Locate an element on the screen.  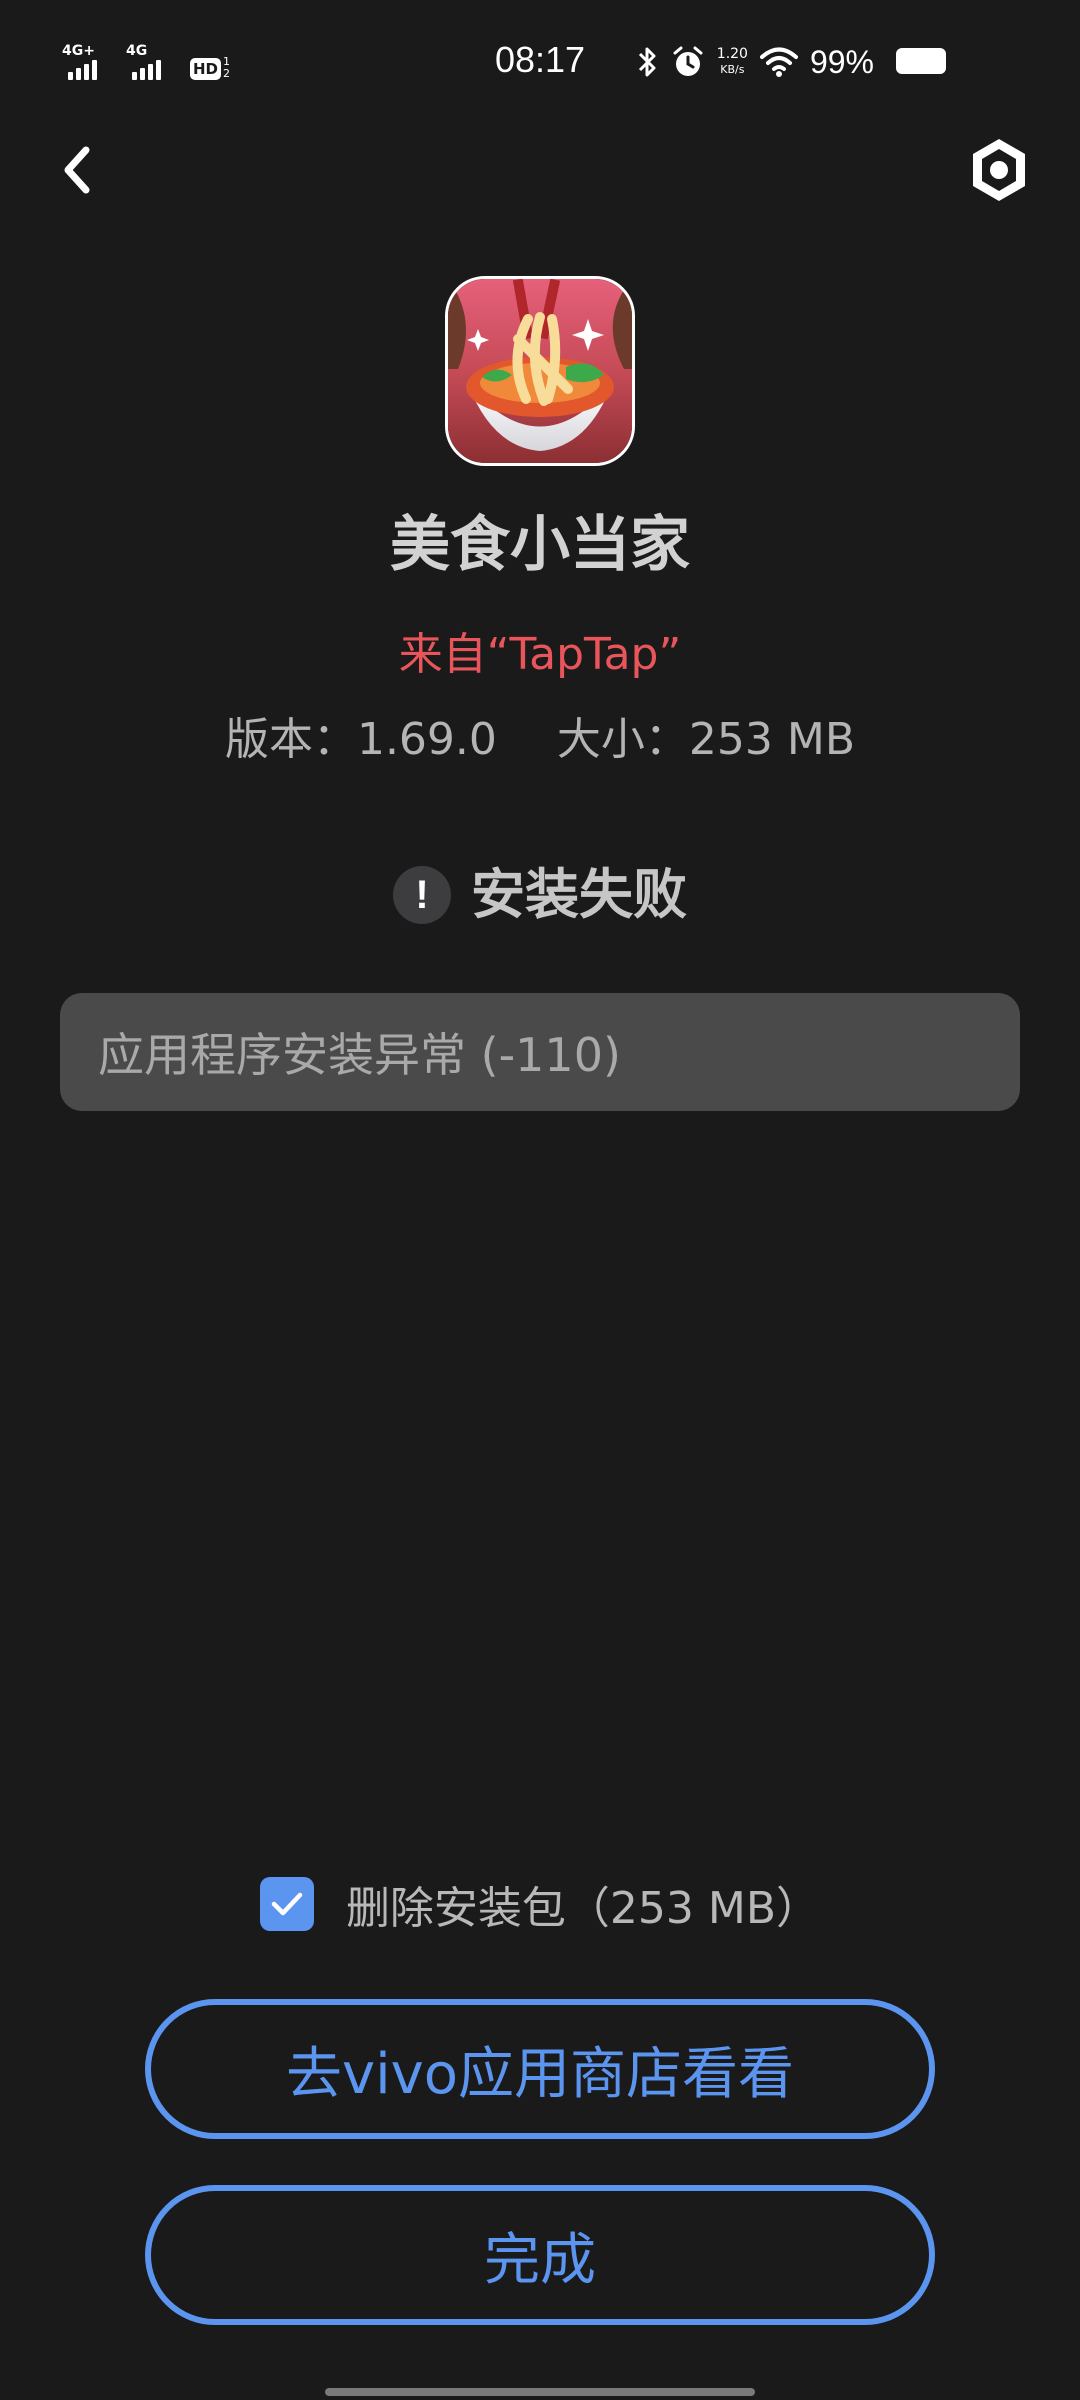
done-button: 完成 is located at coordinates (540, 2255).